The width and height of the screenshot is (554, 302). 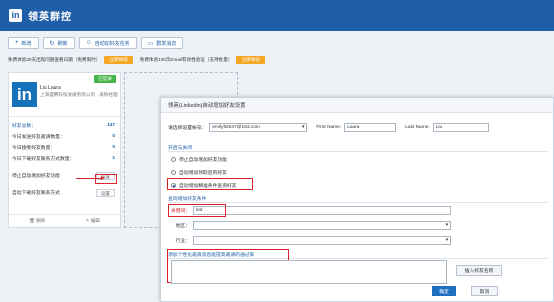 What do you see at coordinates (187, 128) in the screenshot?
I see `account-select-label: 请选择设置帐号：` at bounding box center [187, 128].